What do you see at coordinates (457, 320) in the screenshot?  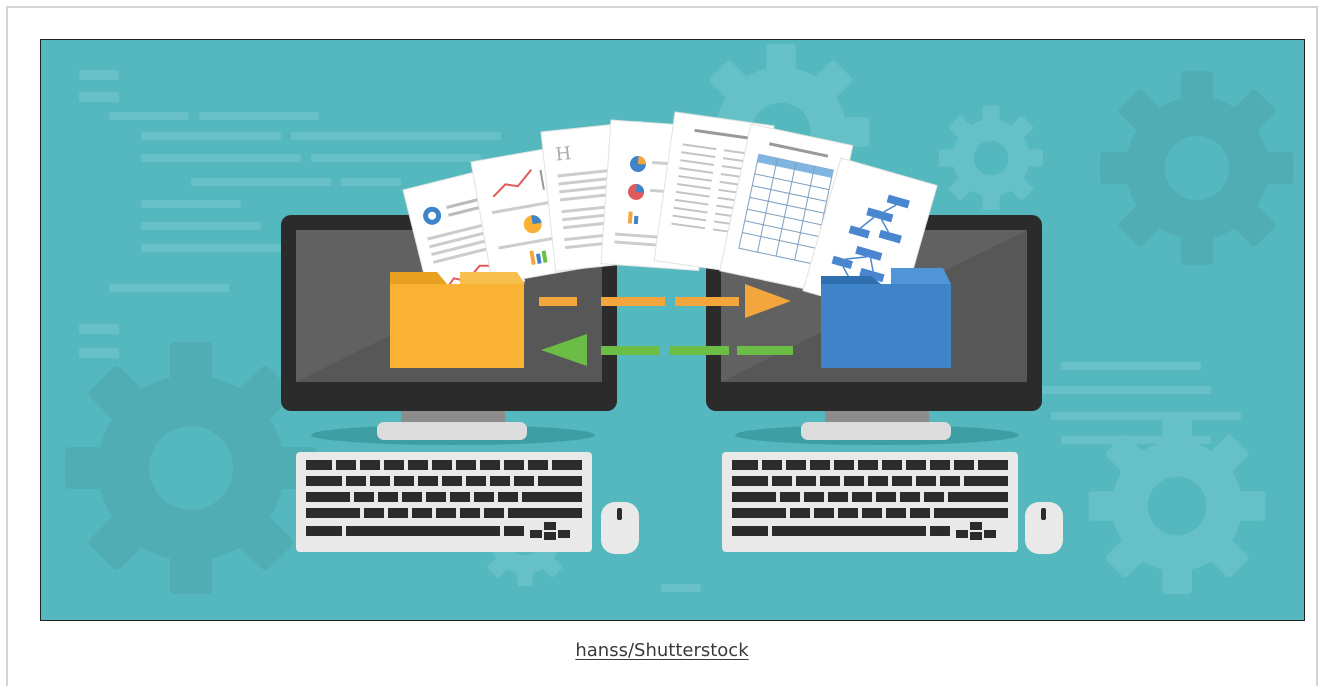 I see `folder-icon` at bounding box center [457, 320].